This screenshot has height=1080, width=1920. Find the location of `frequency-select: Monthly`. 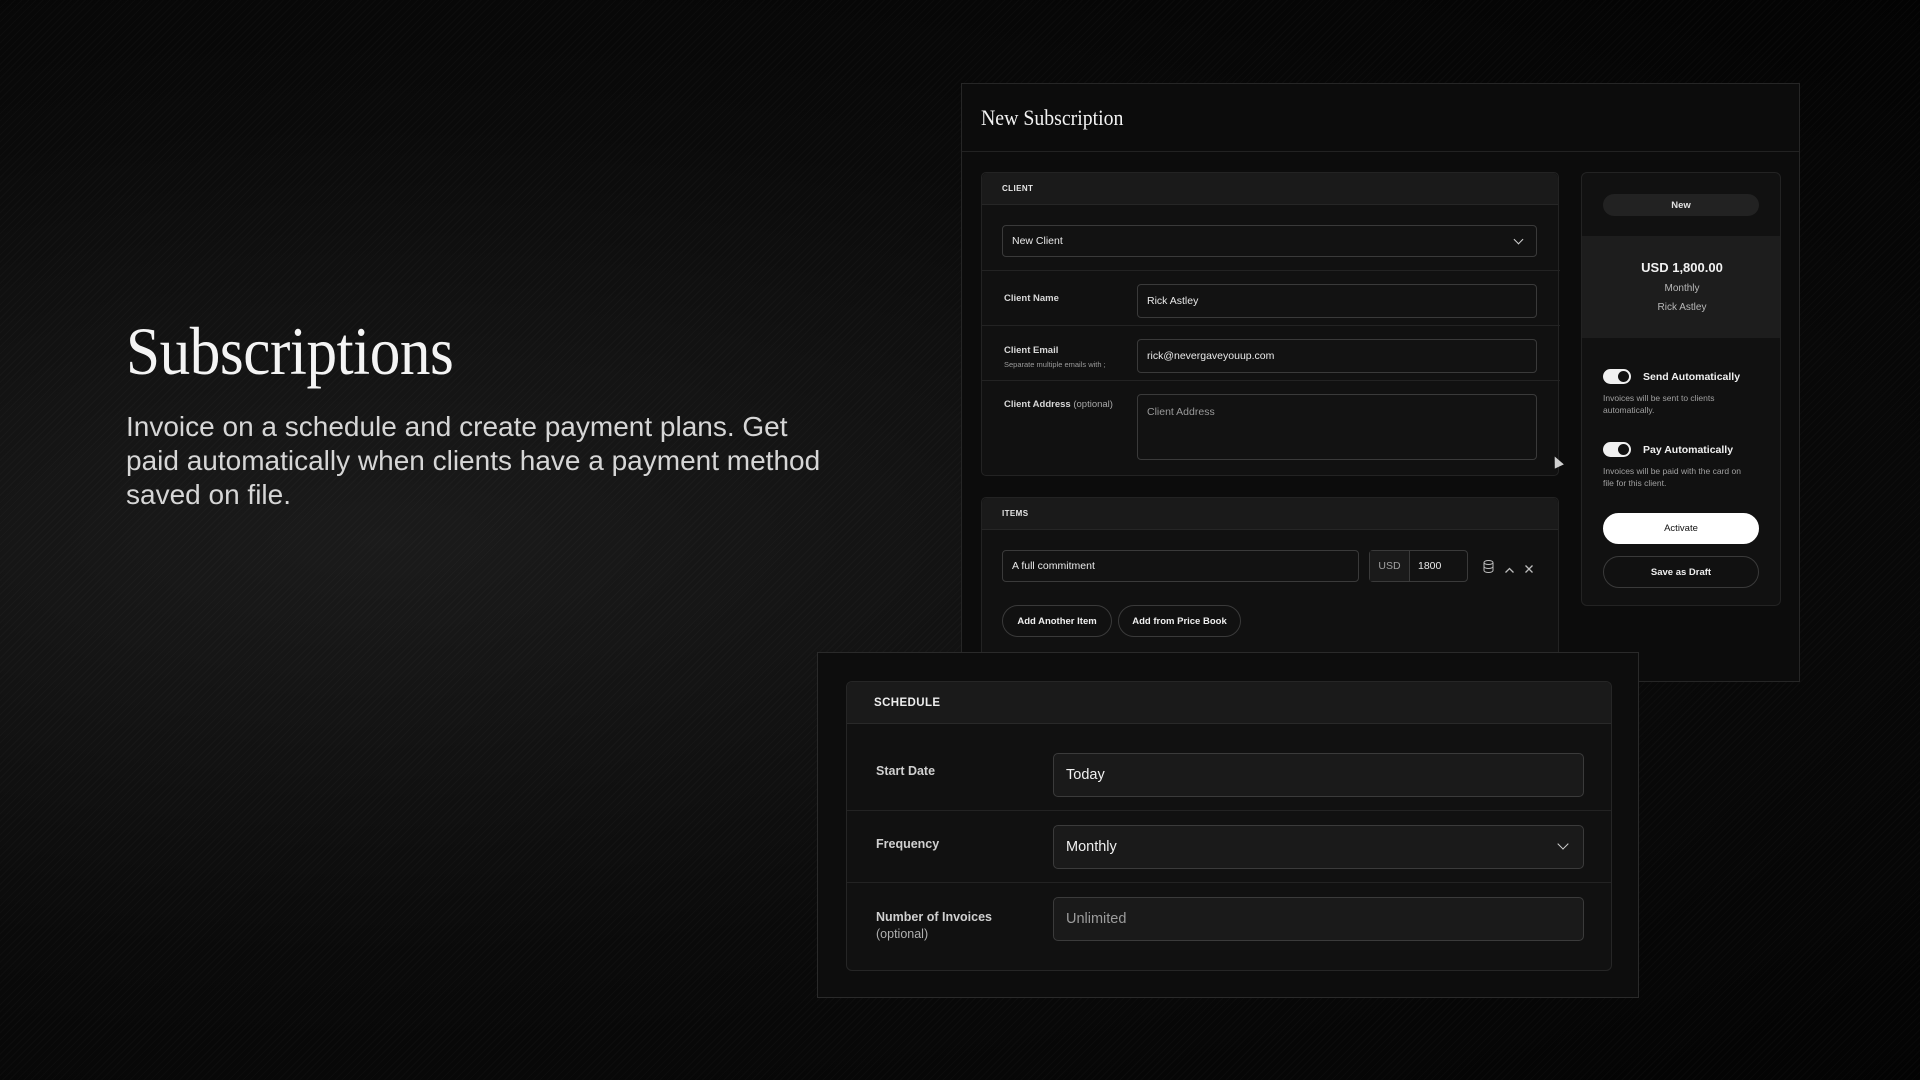

frequency-select: Monthly is located at coordinates (1318, 847).